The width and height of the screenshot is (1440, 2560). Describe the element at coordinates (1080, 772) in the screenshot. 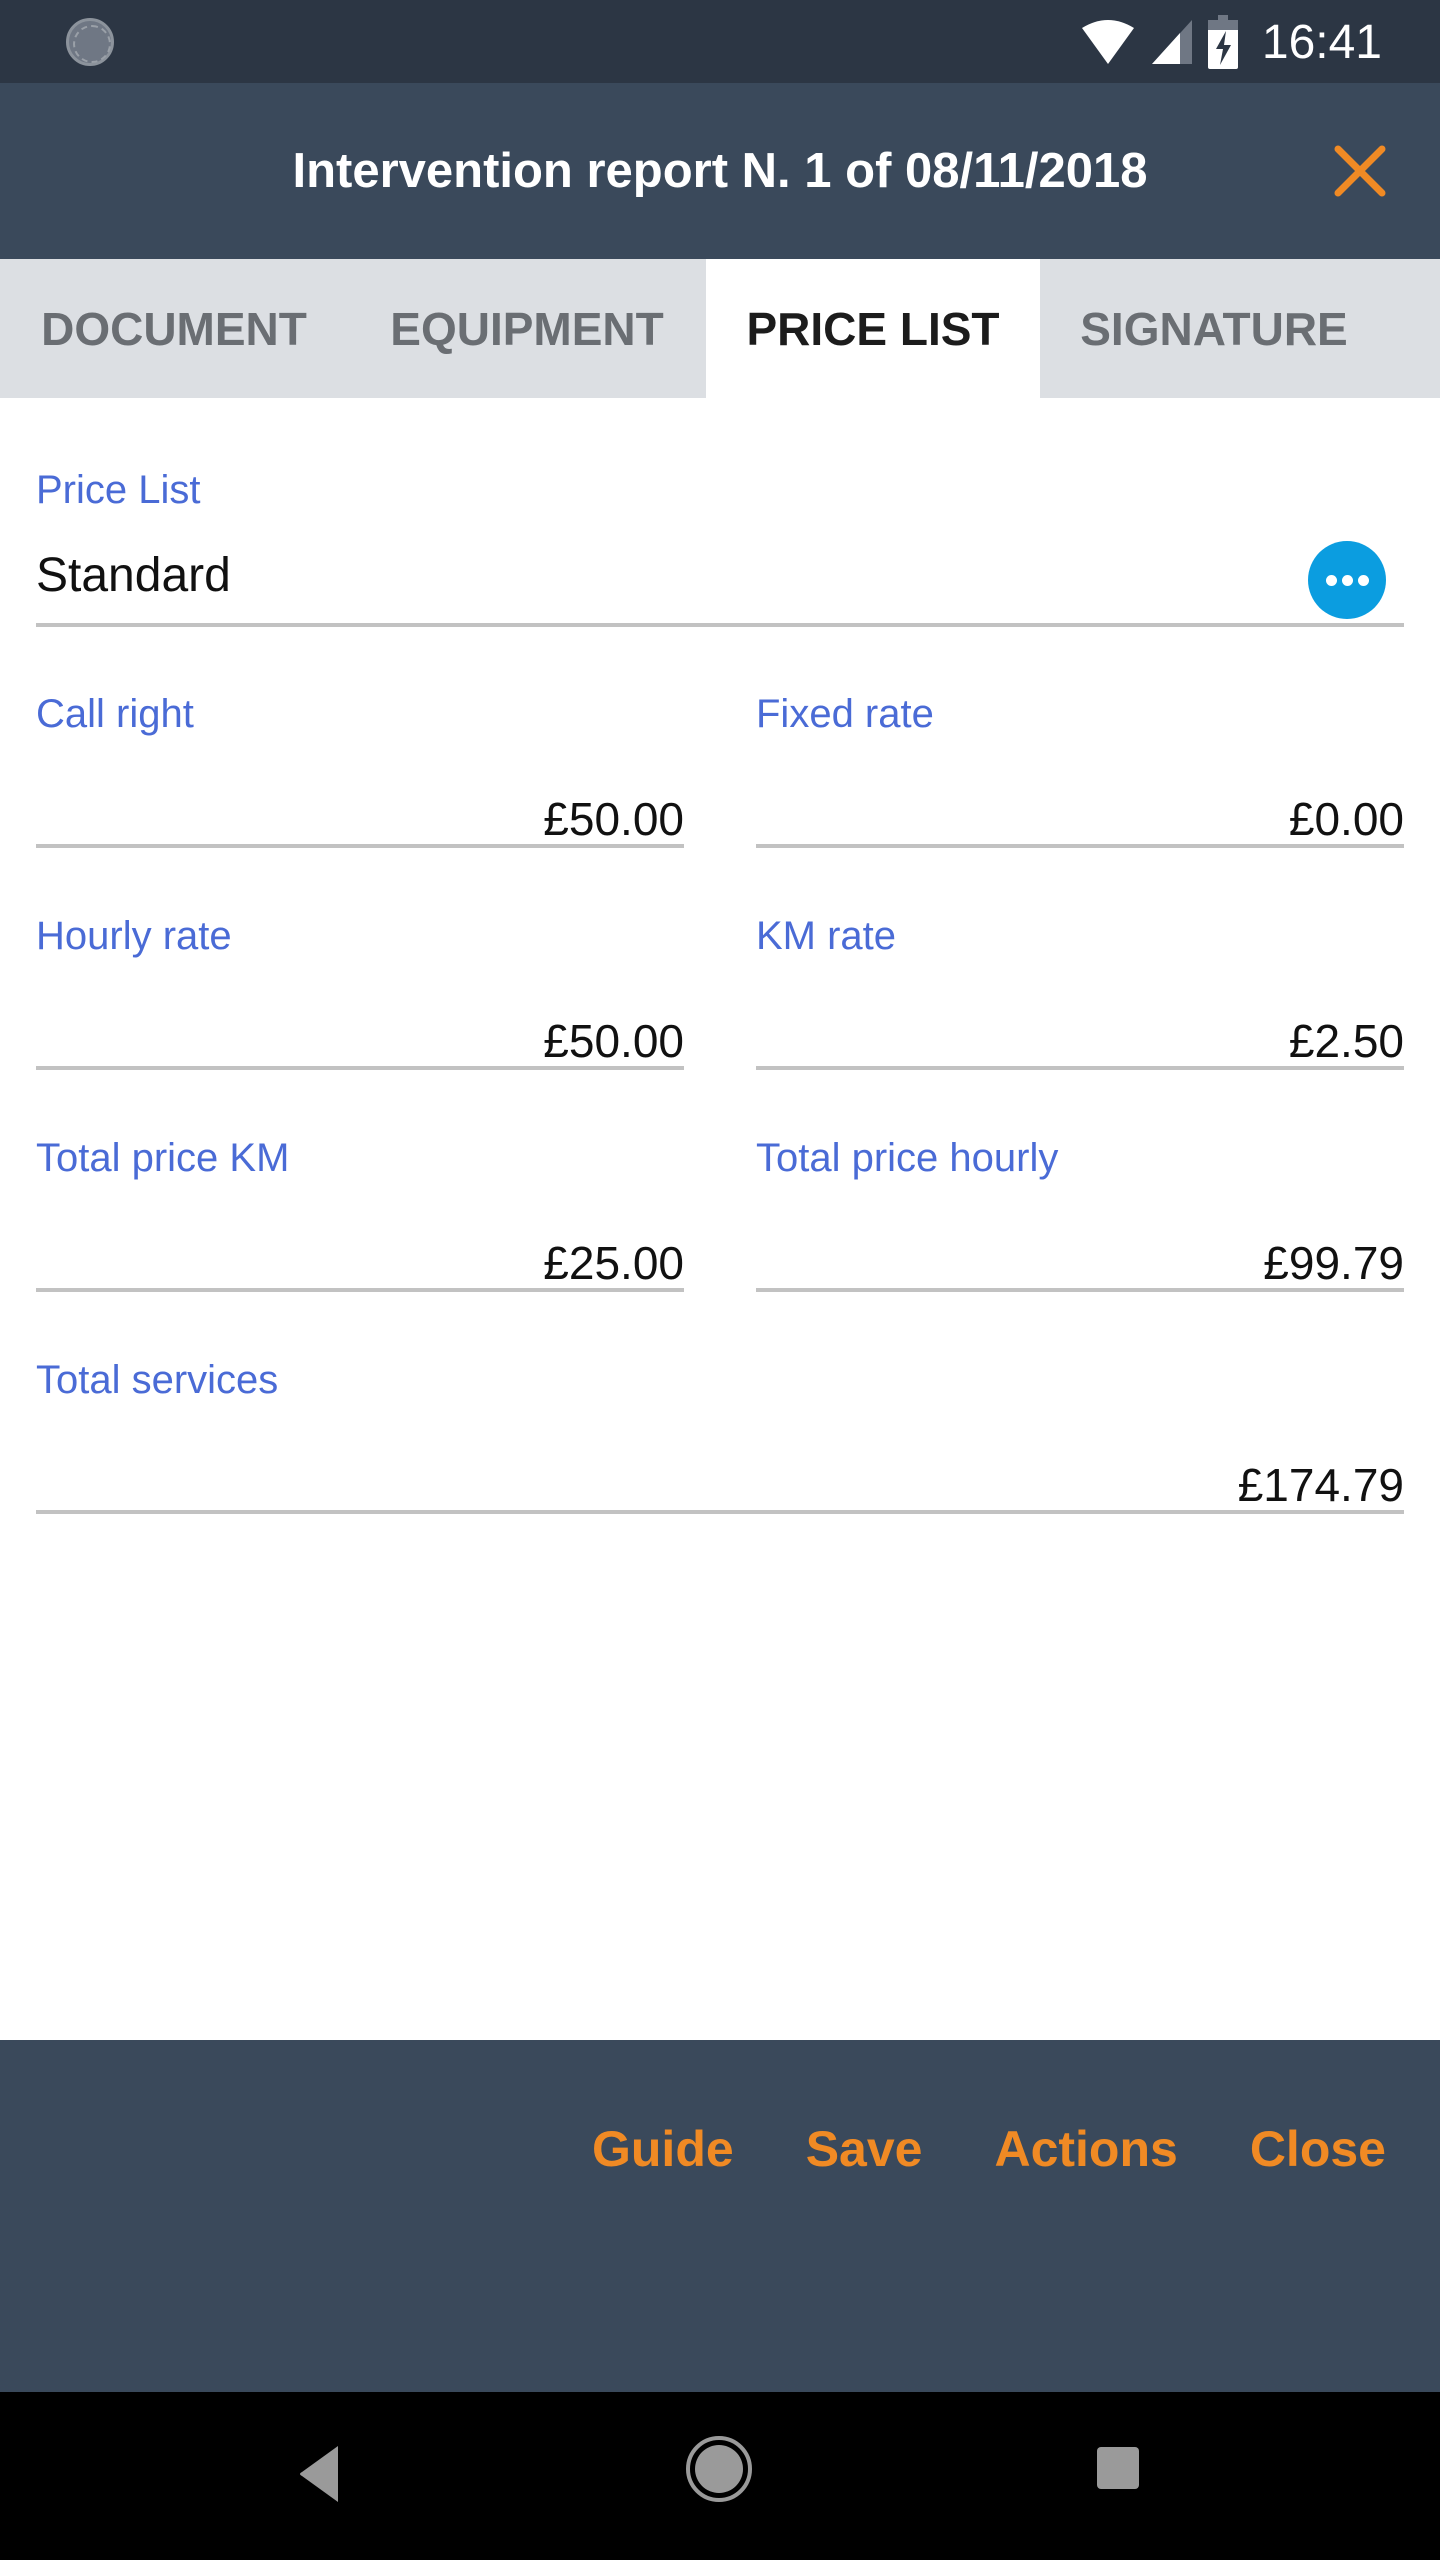

I see `fixed-rate-field: Fixed rate £0.00` at that location.